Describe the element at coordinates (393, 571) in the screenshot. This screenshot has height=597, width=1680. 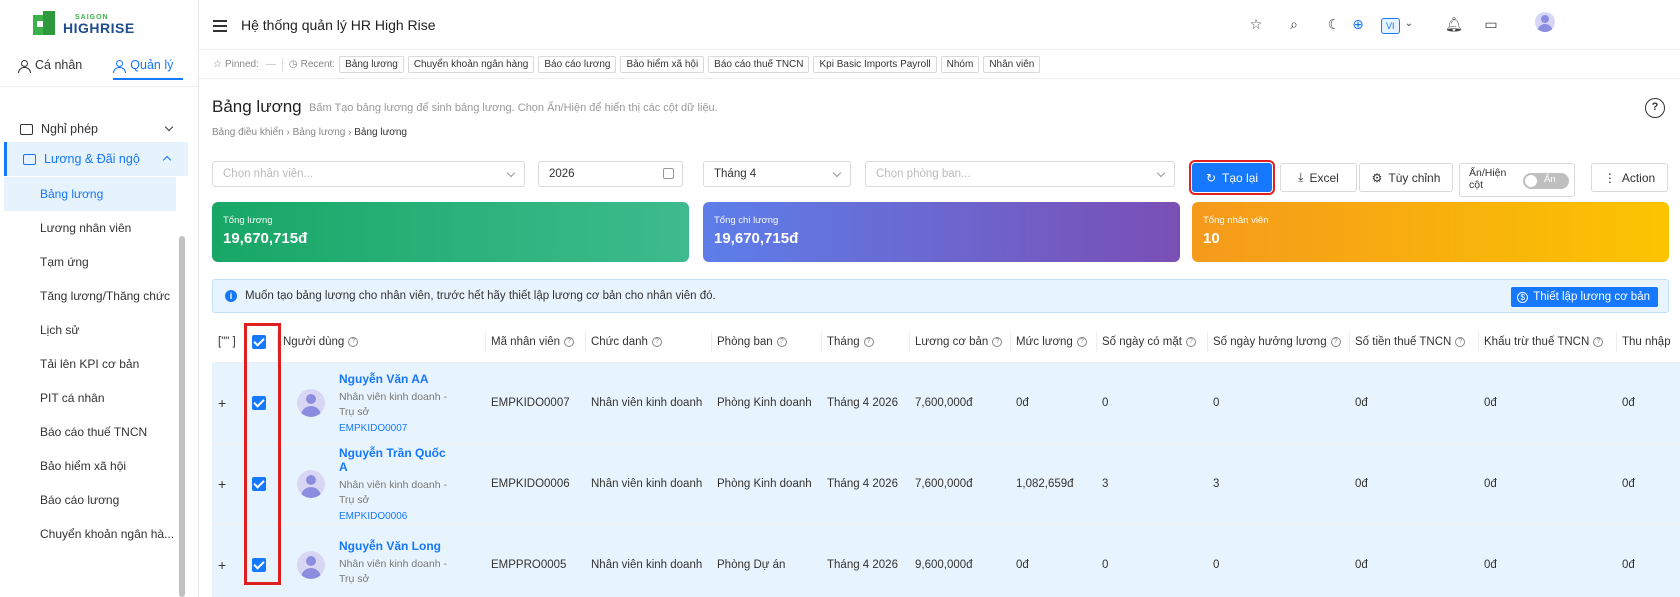
I see `user-role: Nhân viên kinh doanh - Trụ sở` at that location.